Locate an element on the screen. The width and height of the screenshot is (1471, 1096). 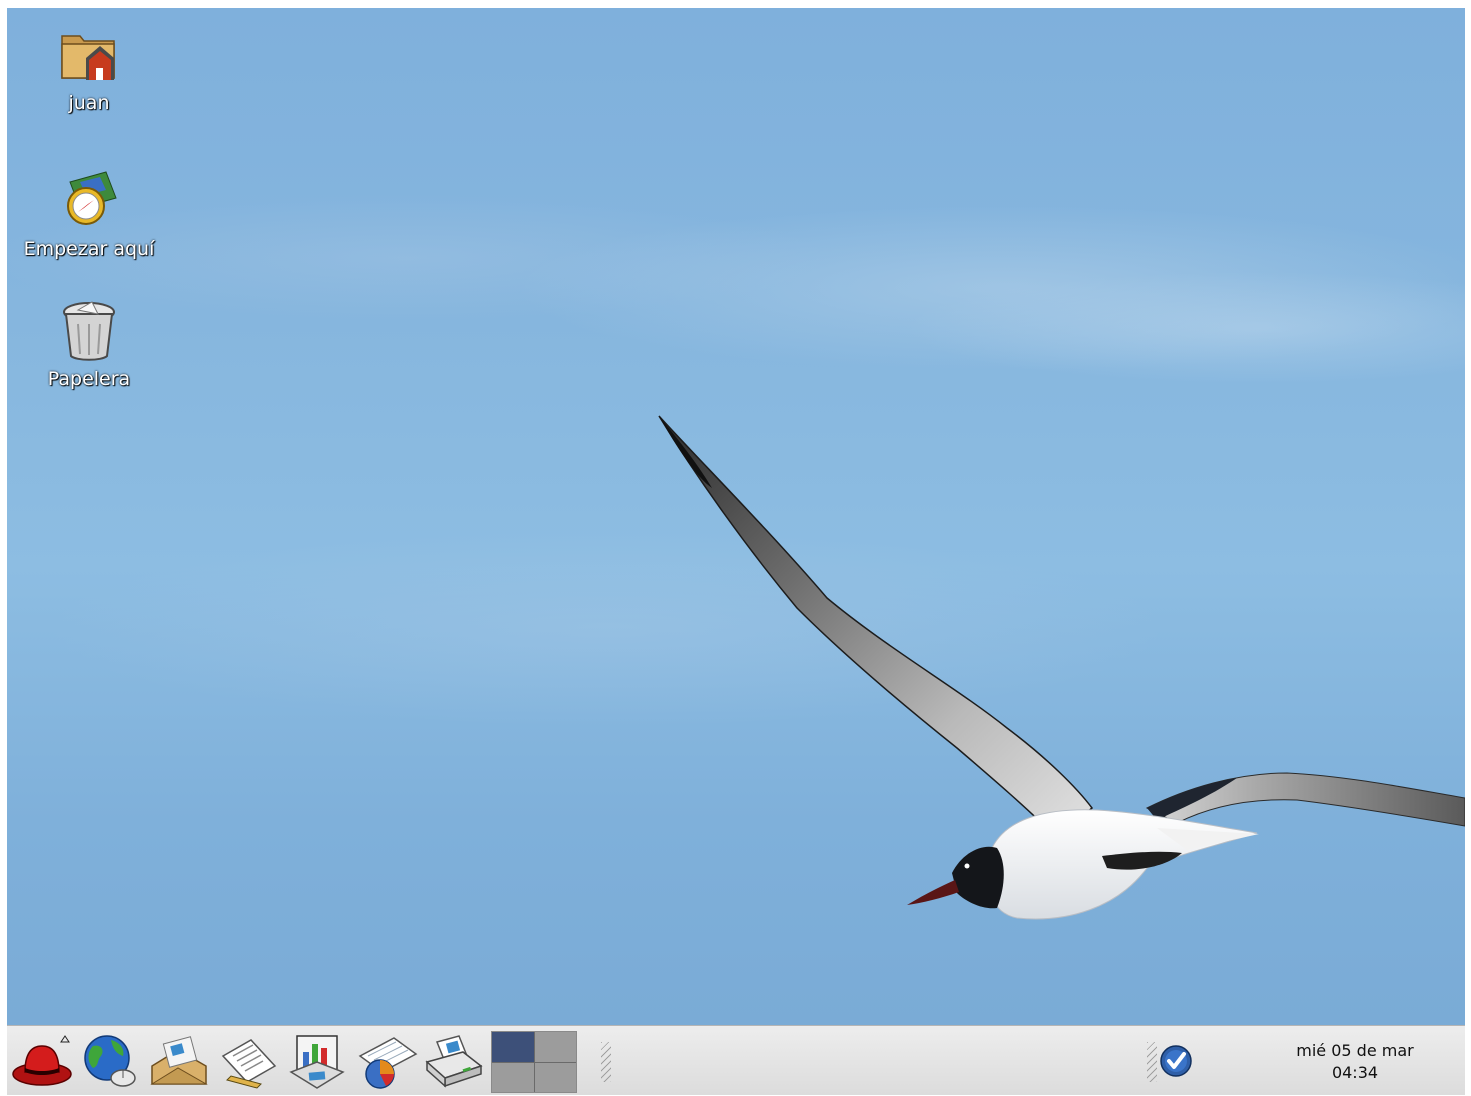
email-launcher is located at coordinates (179, 1062).